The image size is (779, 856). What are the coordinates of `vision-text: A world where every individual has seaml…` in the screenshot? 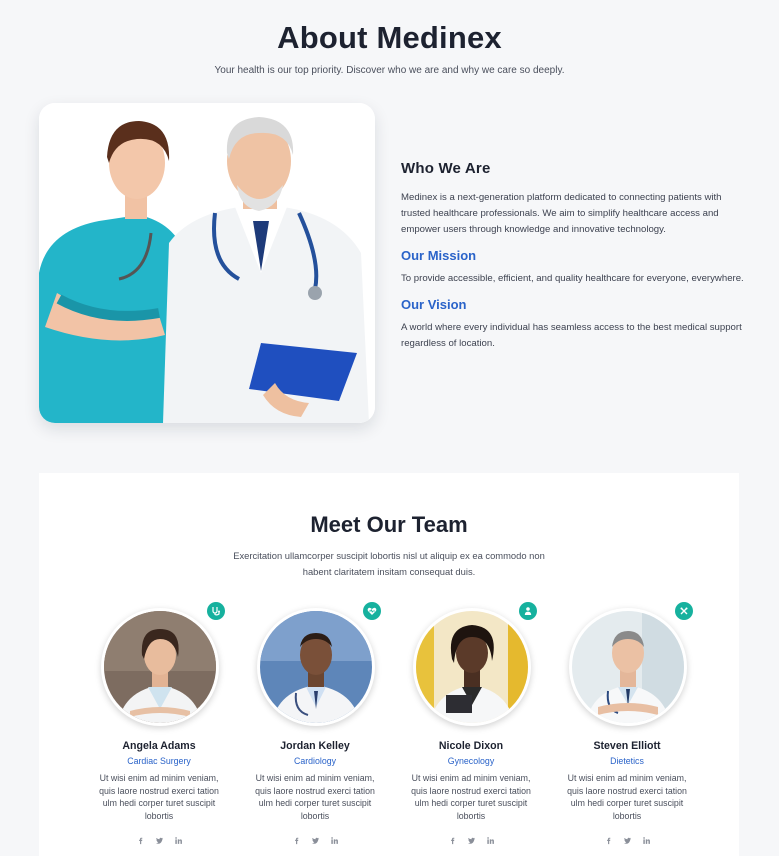 It's located at (571, 335).